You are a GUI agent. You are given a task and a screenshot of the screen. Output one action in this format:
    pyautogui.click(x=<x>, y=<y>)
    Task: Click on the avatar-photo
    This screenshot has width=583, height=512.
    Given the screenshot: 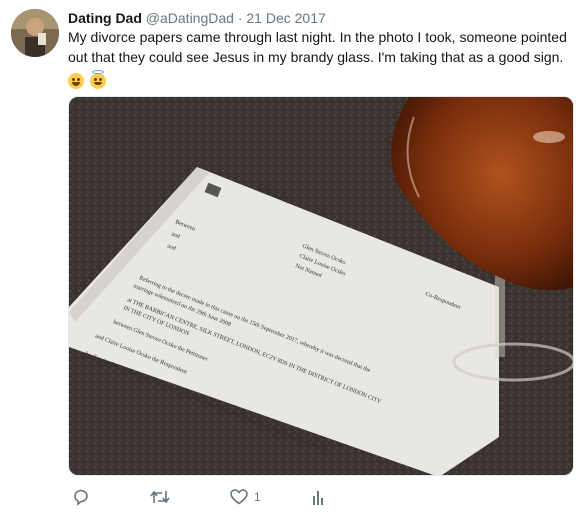 What is the action you would take?
    pyautogui.click(x=35, y=33)
    